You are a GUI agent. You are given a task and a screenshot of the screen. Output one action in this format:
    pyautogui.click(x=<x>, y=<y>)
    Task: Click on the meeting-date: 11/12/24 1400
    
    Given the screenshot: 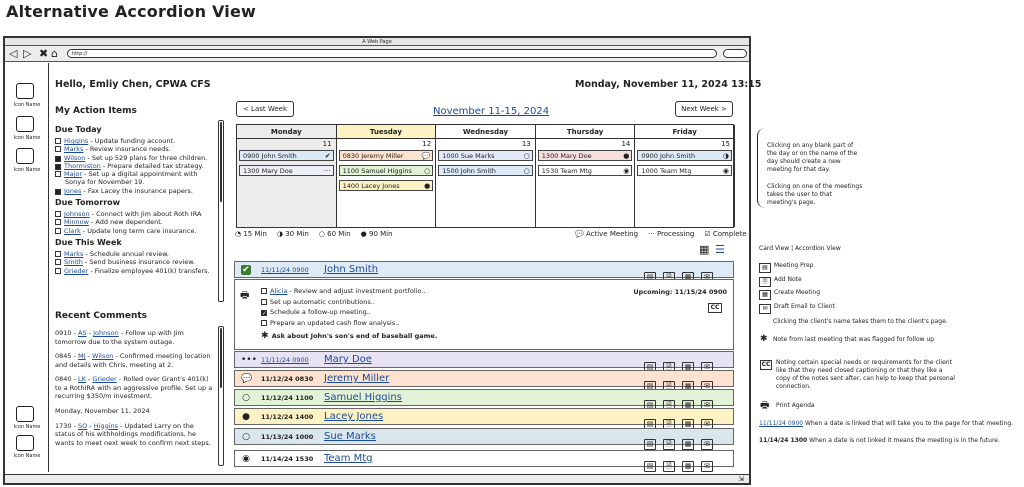 What is the action you would take?
    pyautogui.click(x=287, y=417)
    